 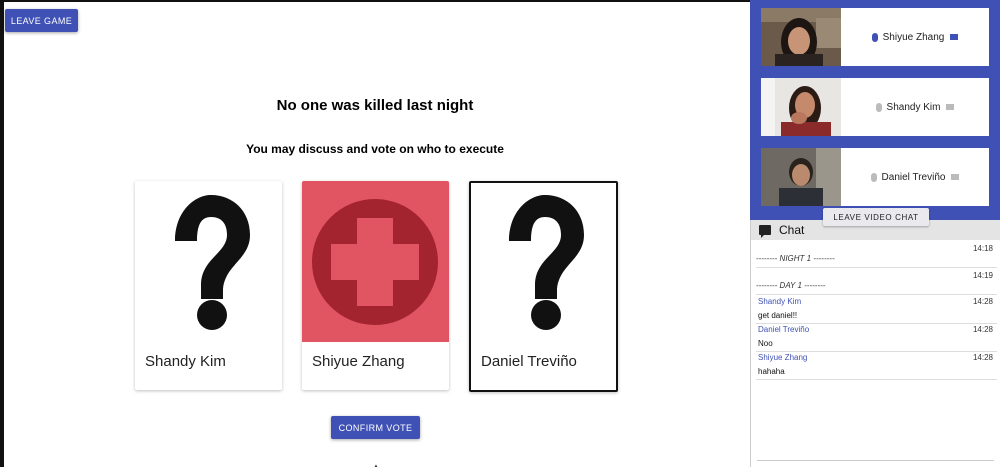 I want to click on chat-message-text: get daniel!!, so click(x=778, y=315).